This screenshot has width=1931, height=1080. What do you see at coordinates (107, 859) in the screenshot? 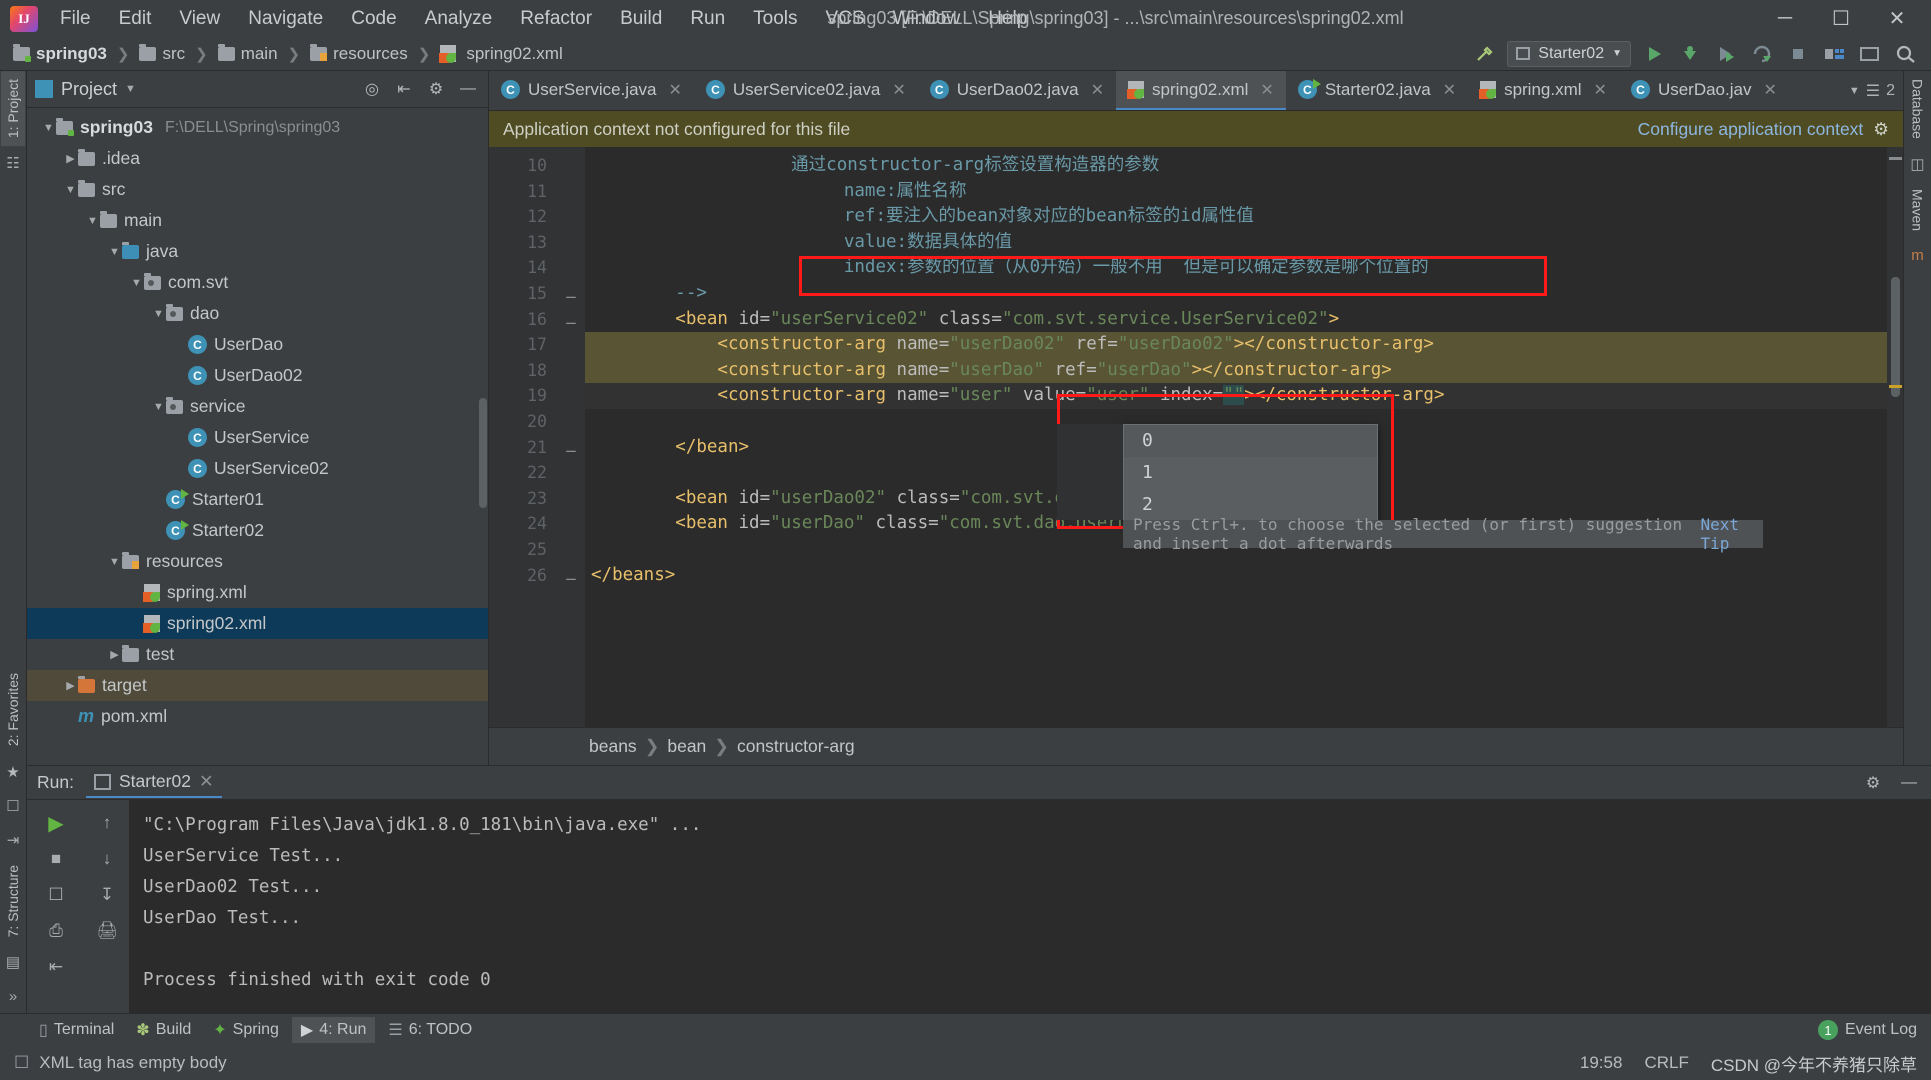
I see `down-arrow-icon: ↓` at bounding box center [107, 859].